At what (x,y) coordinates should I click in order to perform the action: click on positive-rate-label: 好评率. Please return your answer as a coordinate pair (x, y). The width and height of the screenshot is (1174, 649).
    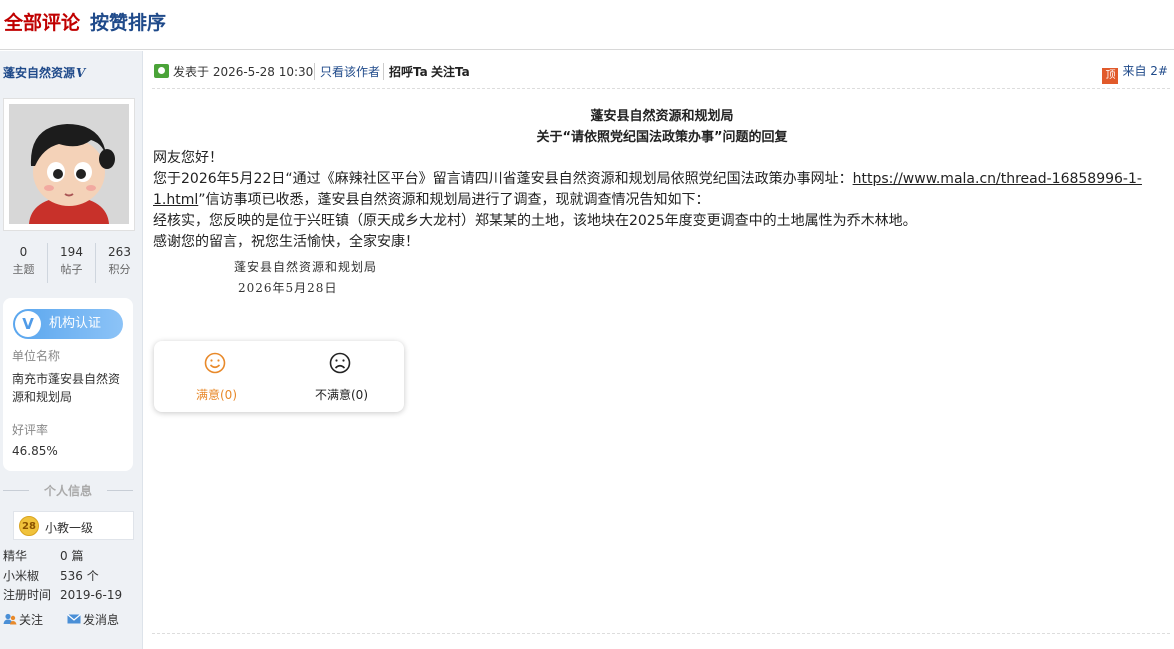
    Looking at the image, I should click on (30, 430).